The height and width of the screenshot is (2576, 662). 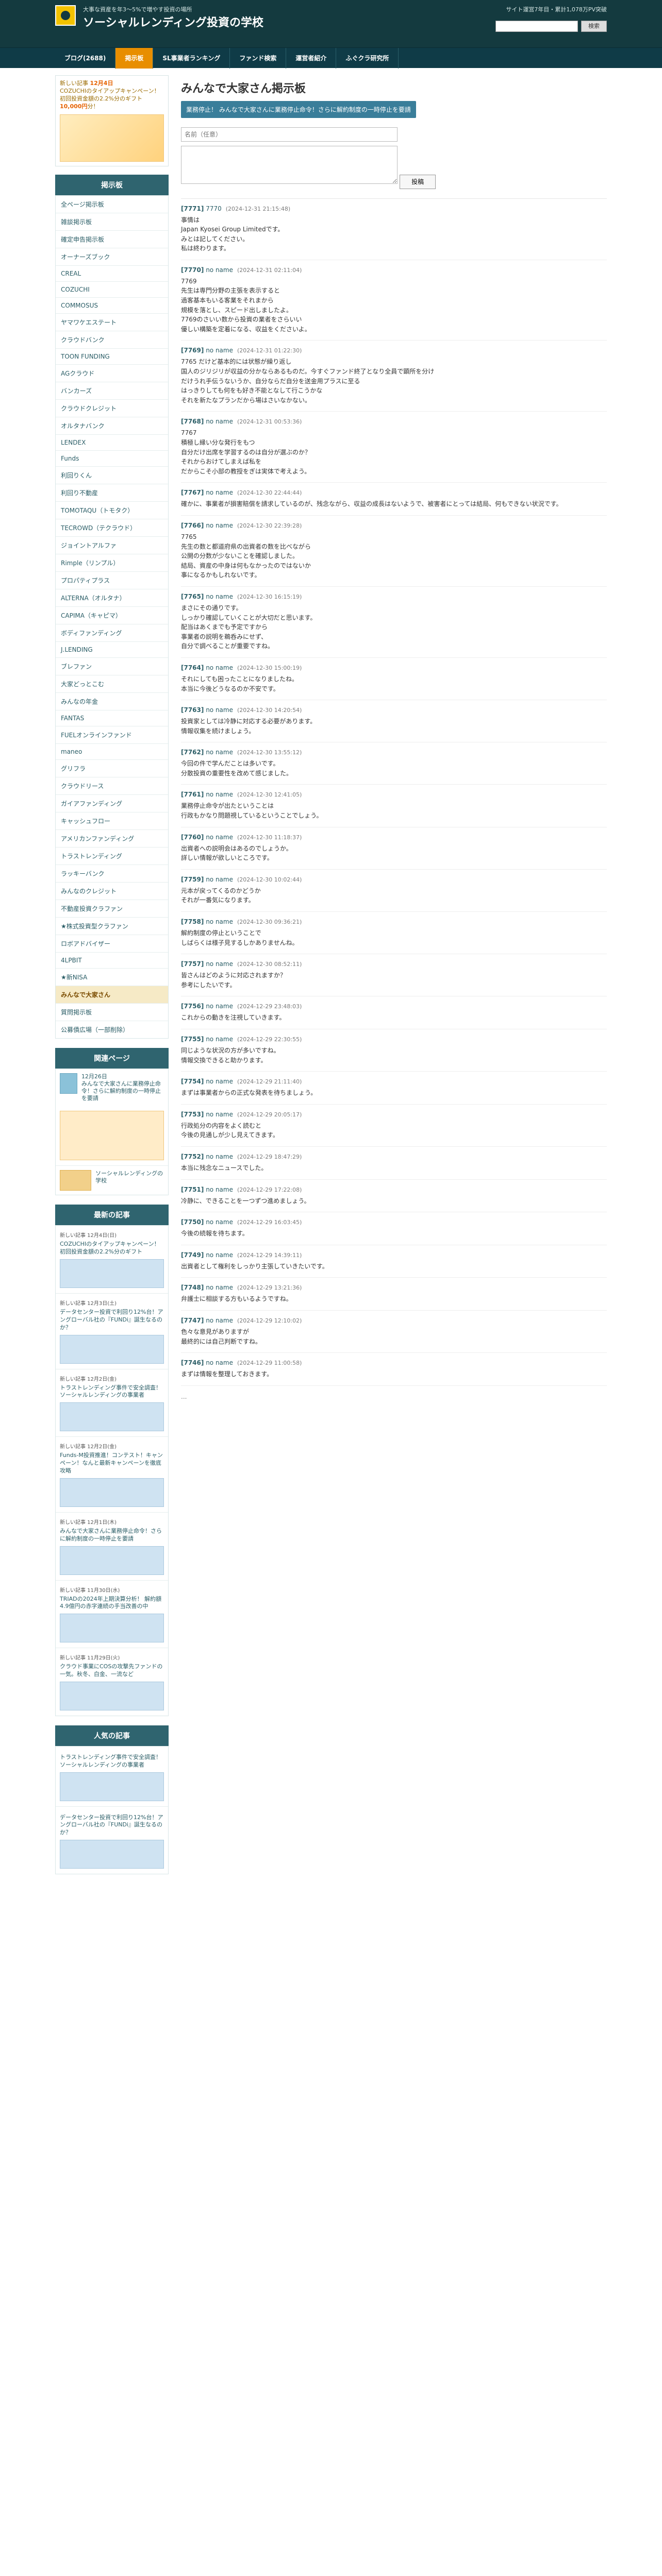 I want to click on sidebar-board-item: ボディファンディング, so click(x=112, y=632).